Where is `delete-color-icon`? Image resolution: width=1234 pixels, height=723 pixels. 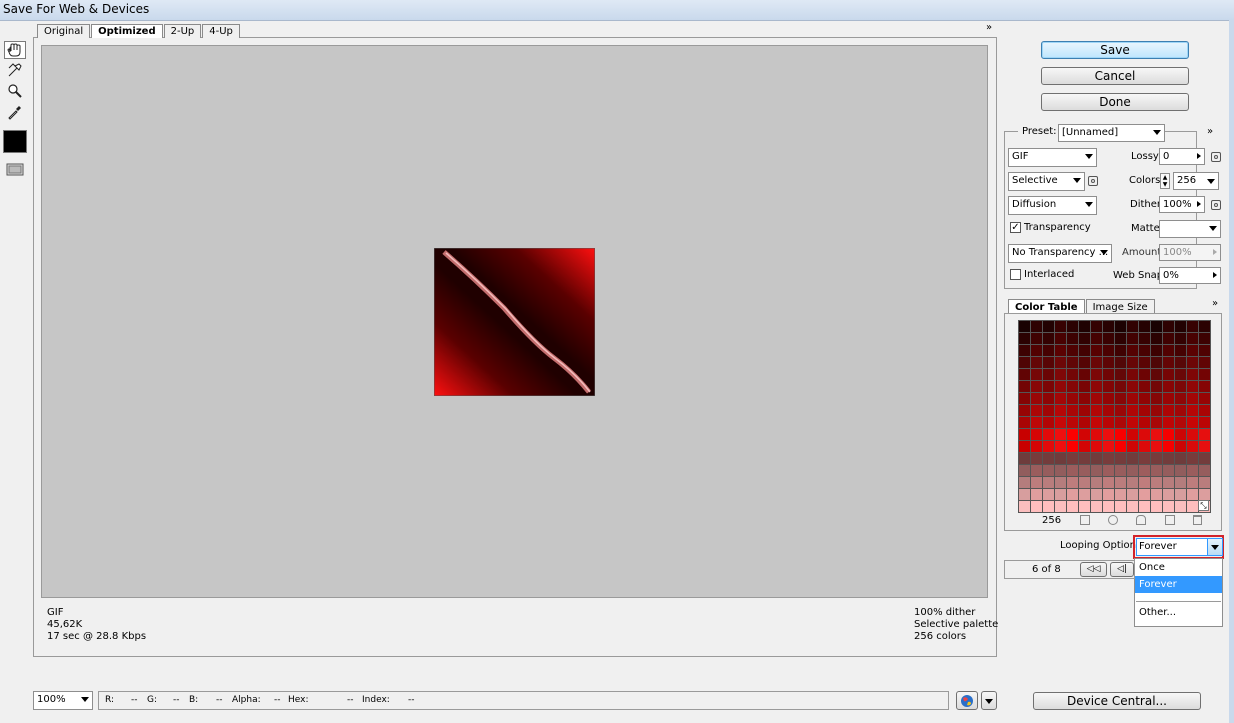
delete-color-icon is located at coordinates (1197, 520).